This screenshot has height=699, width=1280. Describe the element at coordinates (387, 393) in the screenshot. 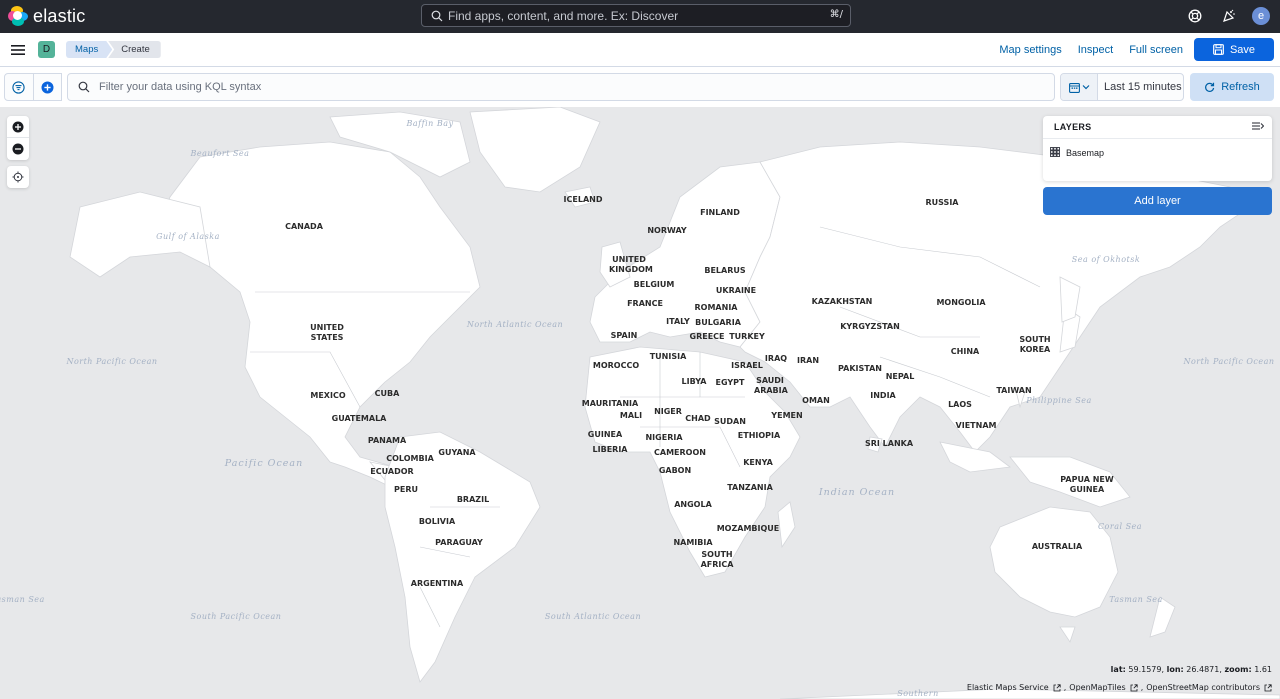

I see `country-label: CUBA` at that location.